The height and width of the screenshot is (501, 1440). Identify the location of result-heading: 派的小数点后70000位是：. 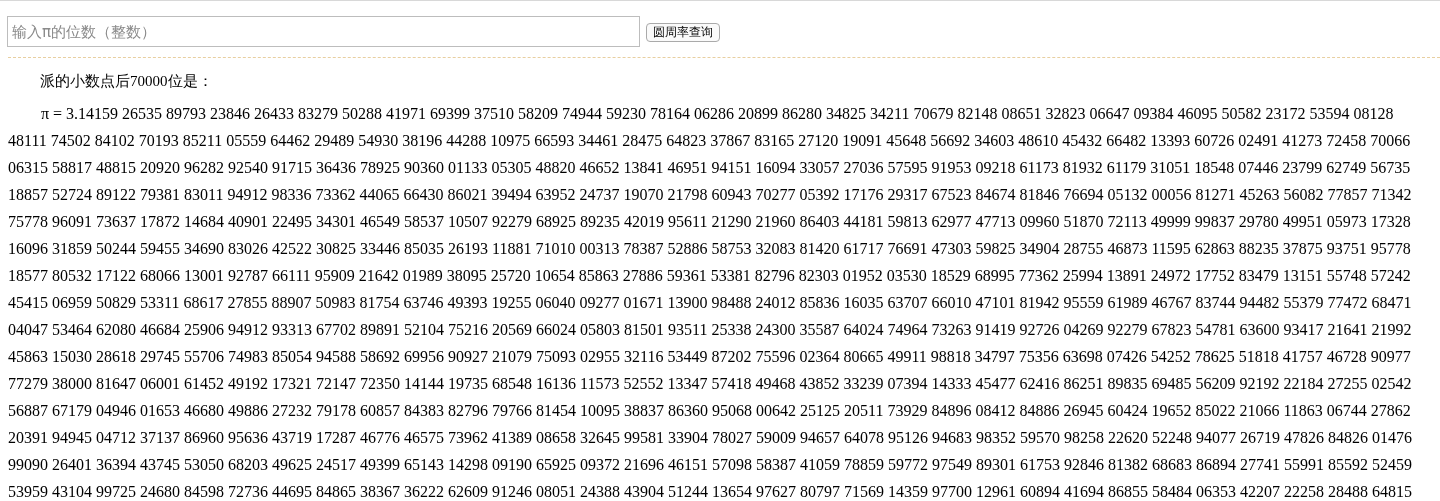
(127, 81).